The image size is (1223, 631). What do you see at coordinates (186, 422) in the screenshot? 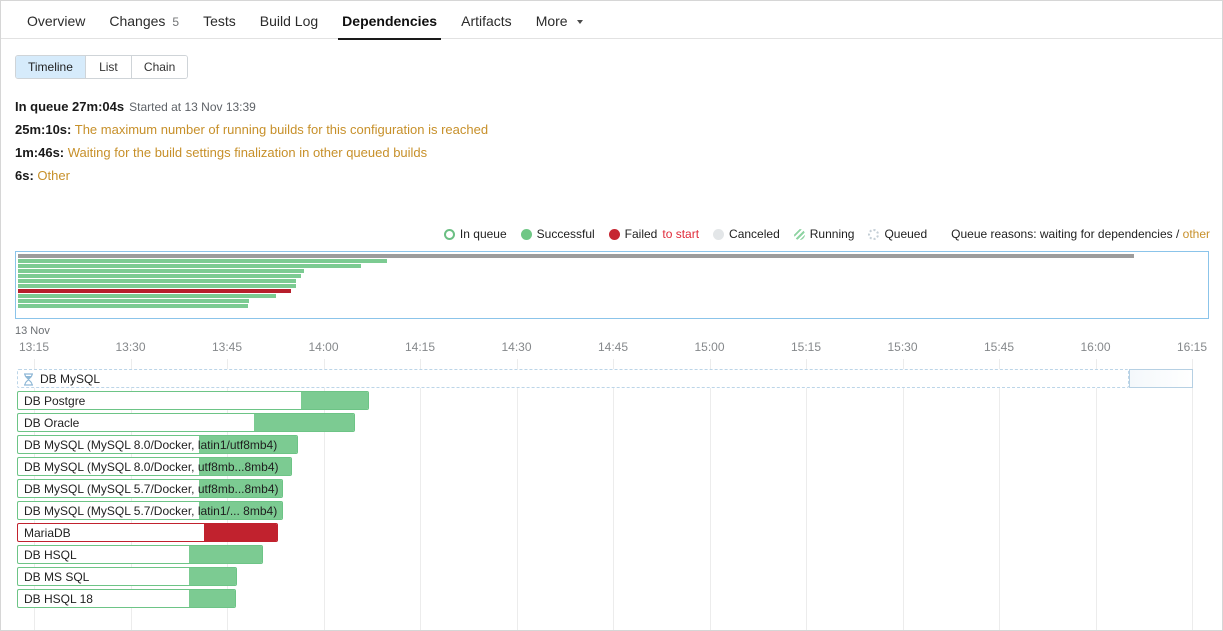
I see `build-bar: DB Oracle` at bounding box center [186, 422].